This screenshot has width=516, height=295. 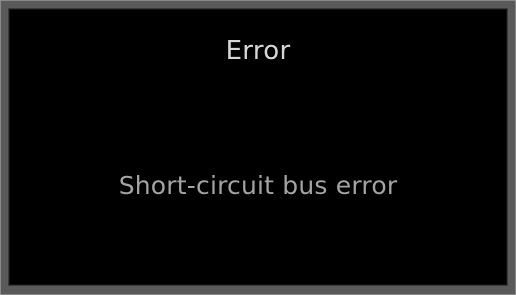 What do you see at coordinates (258, 51) in the screenshot?
I see `dialog-title: Error` at bounding box center [258, 51].